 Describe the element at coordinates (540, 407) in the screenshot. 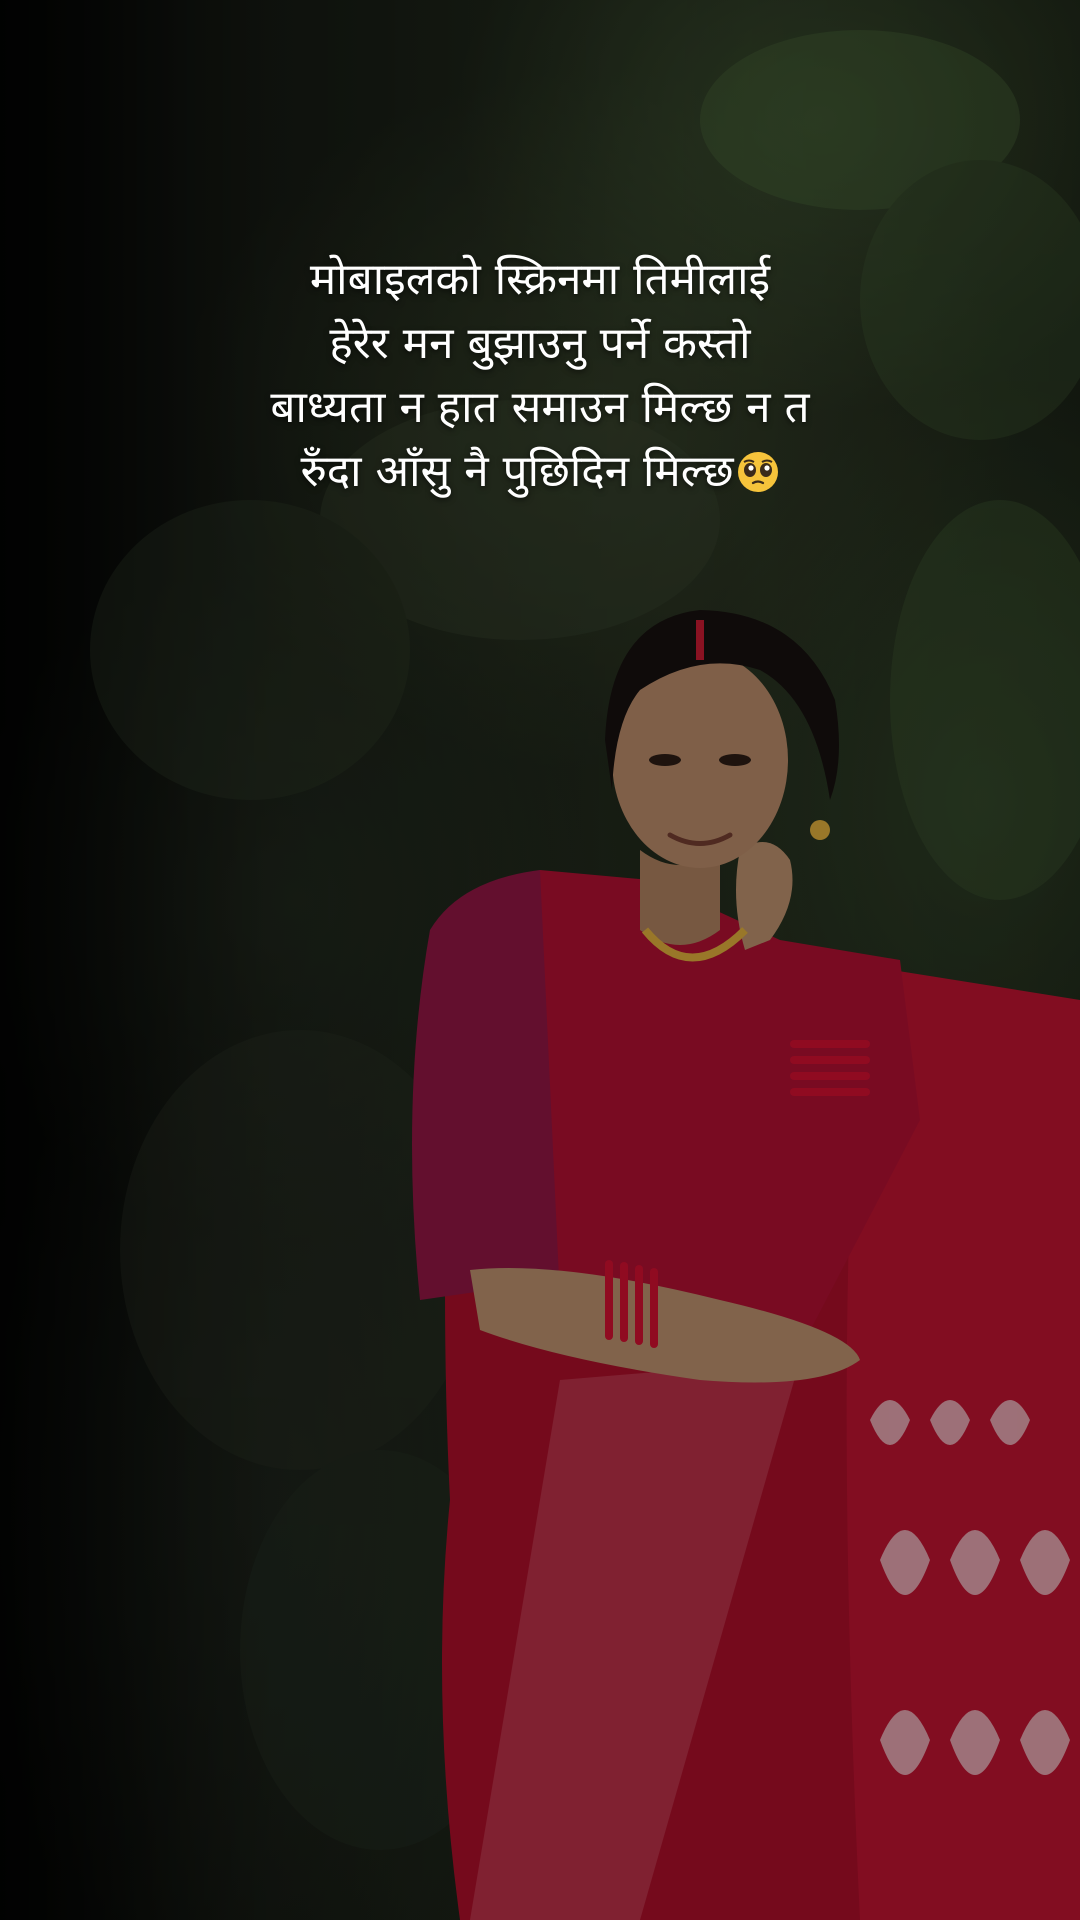

I see `caption-line-3: बाध्यता न हात समाउन मिल्छ न त` at that location.